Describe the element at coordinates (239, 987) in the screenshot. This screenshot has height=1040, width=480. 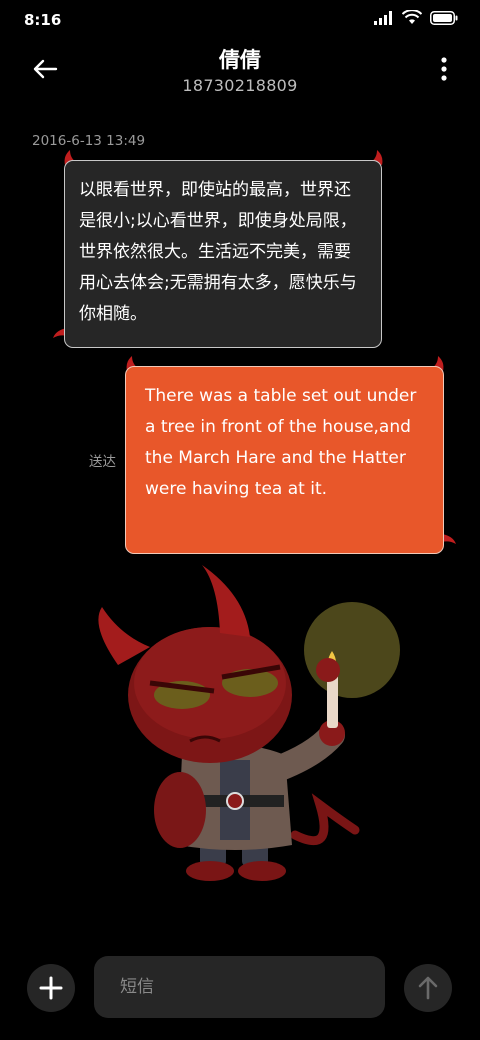
I see `message-input` at that location.